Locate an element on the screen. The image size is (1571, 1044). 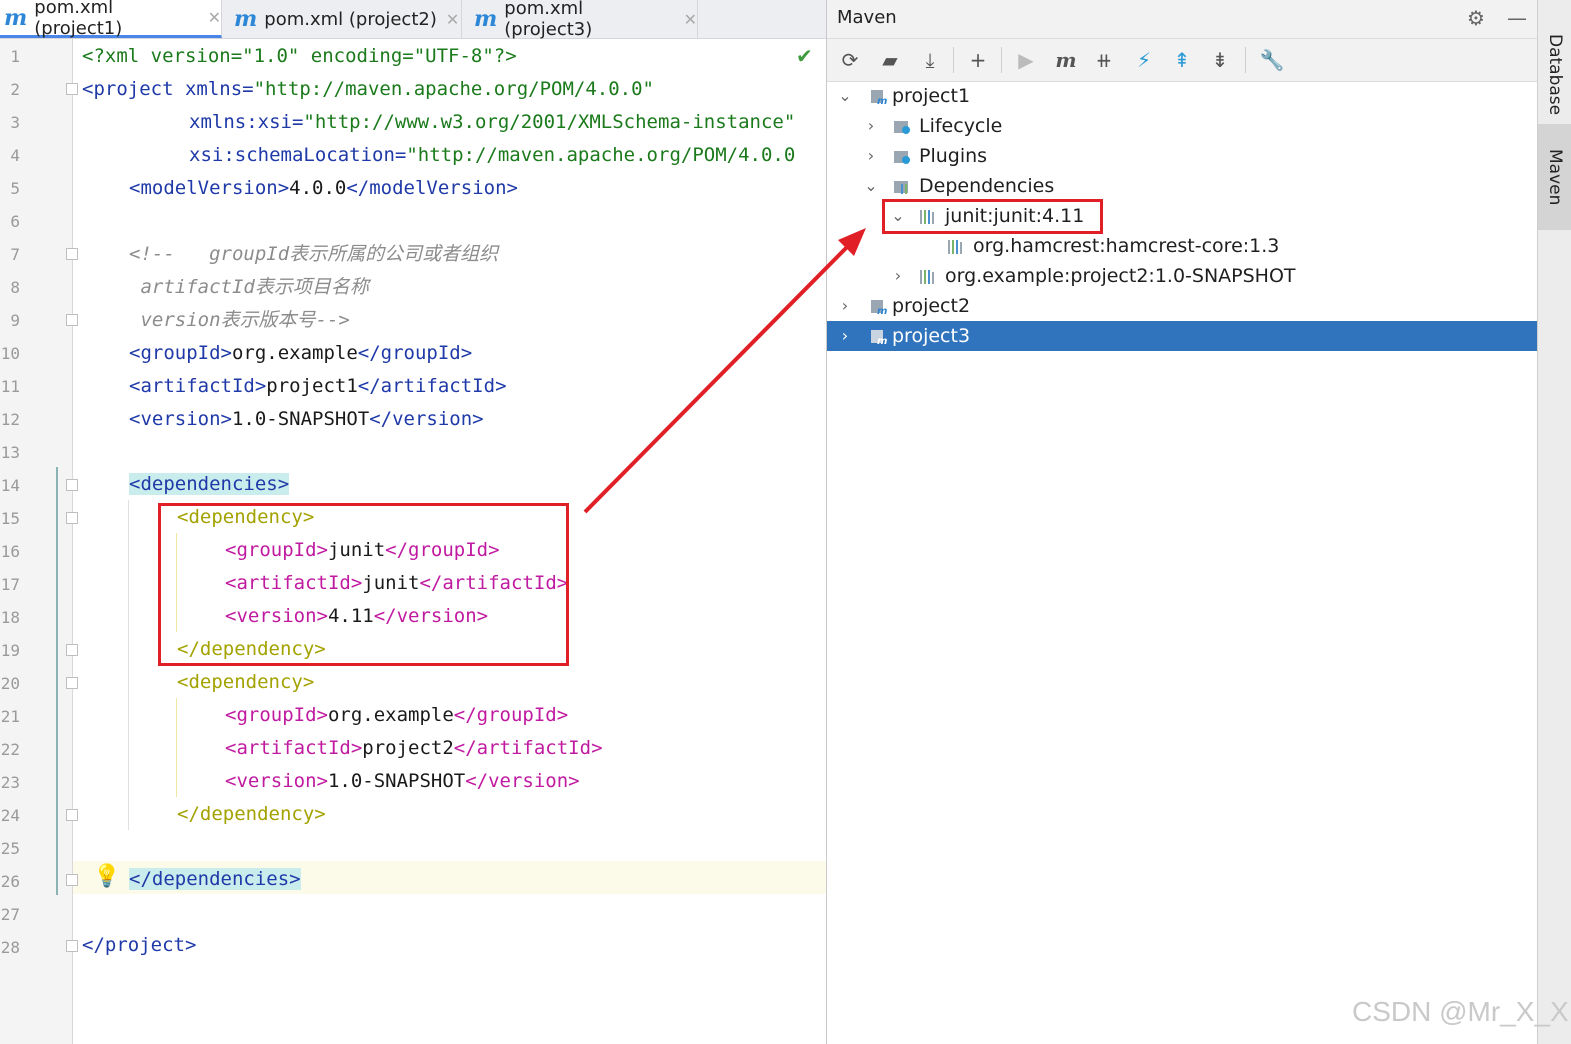
maven-project-icon: m is located at coordinates (879, 97).